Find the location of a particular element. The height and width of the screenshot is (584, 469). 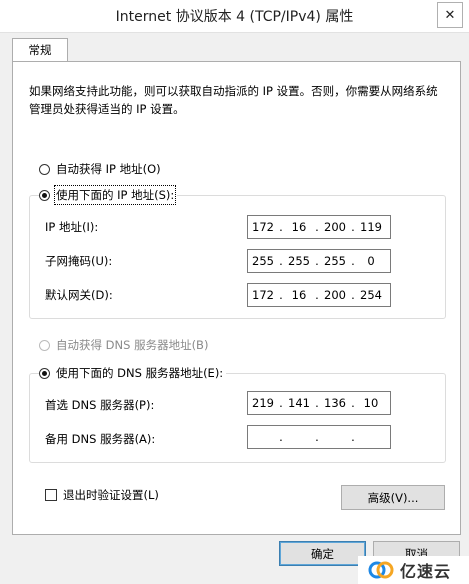

watermark: 亿速云 is located at coordinates (413, 570).